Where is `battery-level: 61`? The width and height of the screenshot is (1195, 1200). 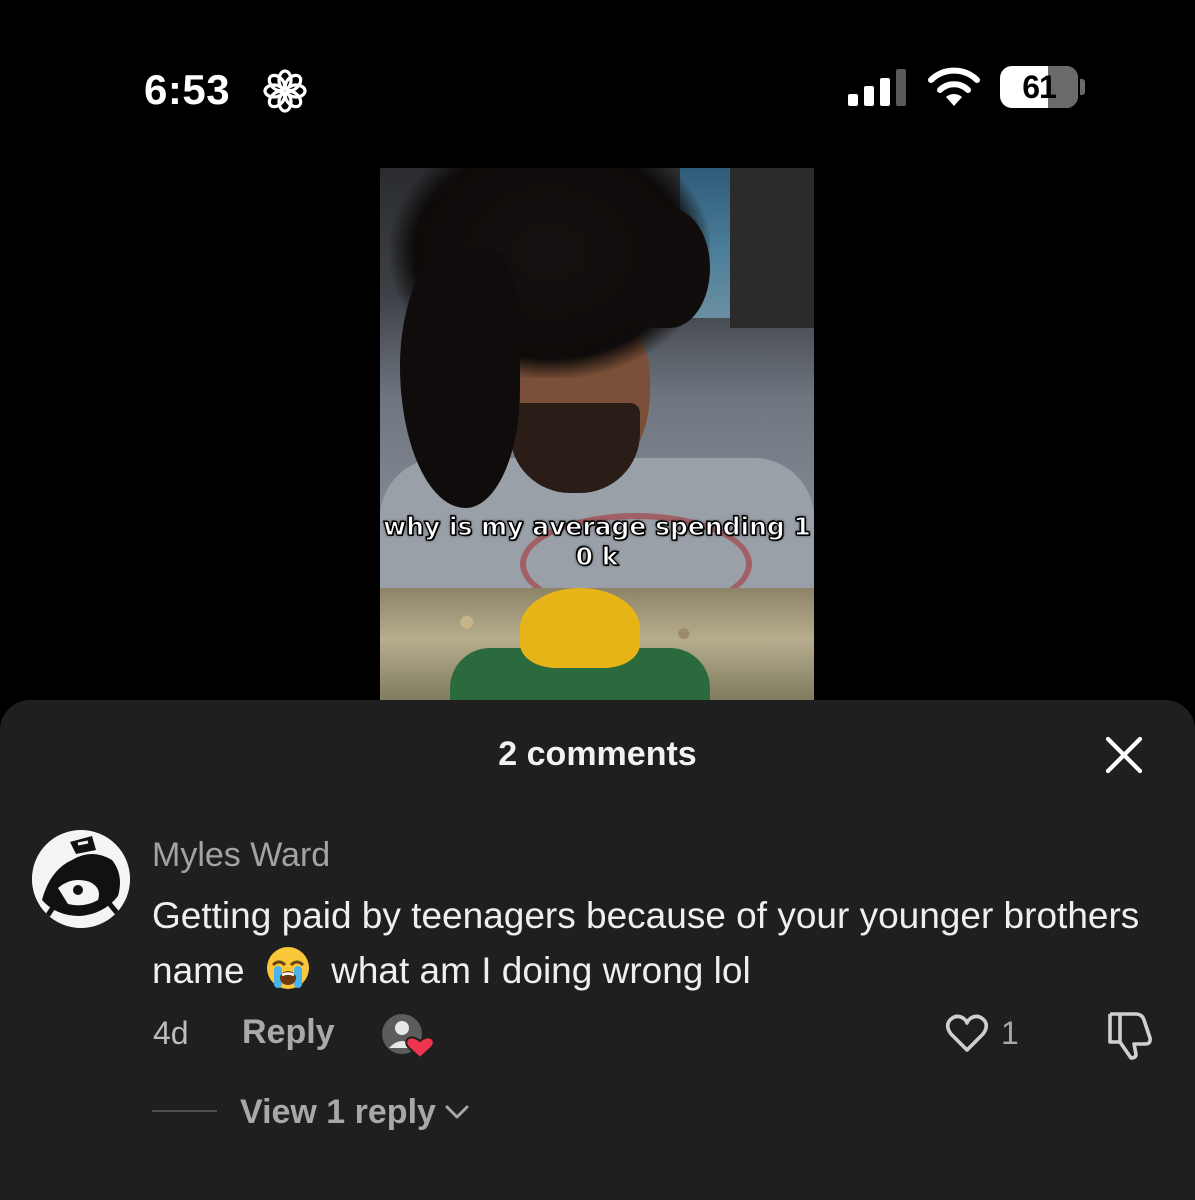
battery-level: 61 is located at coordinates (1039, 86).